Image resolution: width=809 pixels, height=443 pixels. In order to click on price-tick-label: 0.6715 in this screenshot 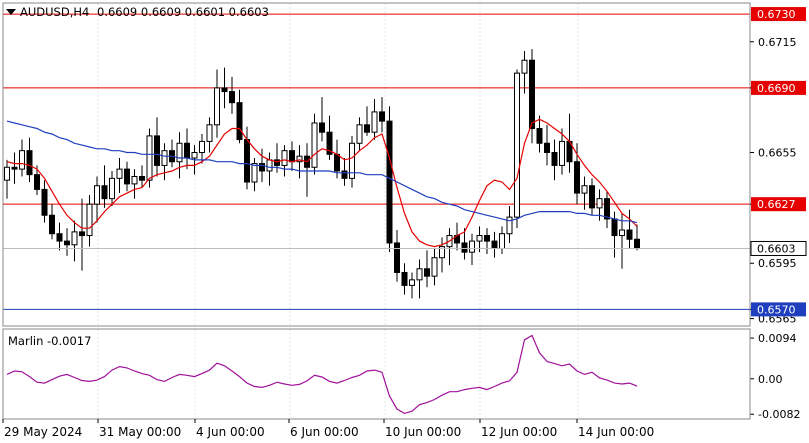, I will do `click(777, 42)`.